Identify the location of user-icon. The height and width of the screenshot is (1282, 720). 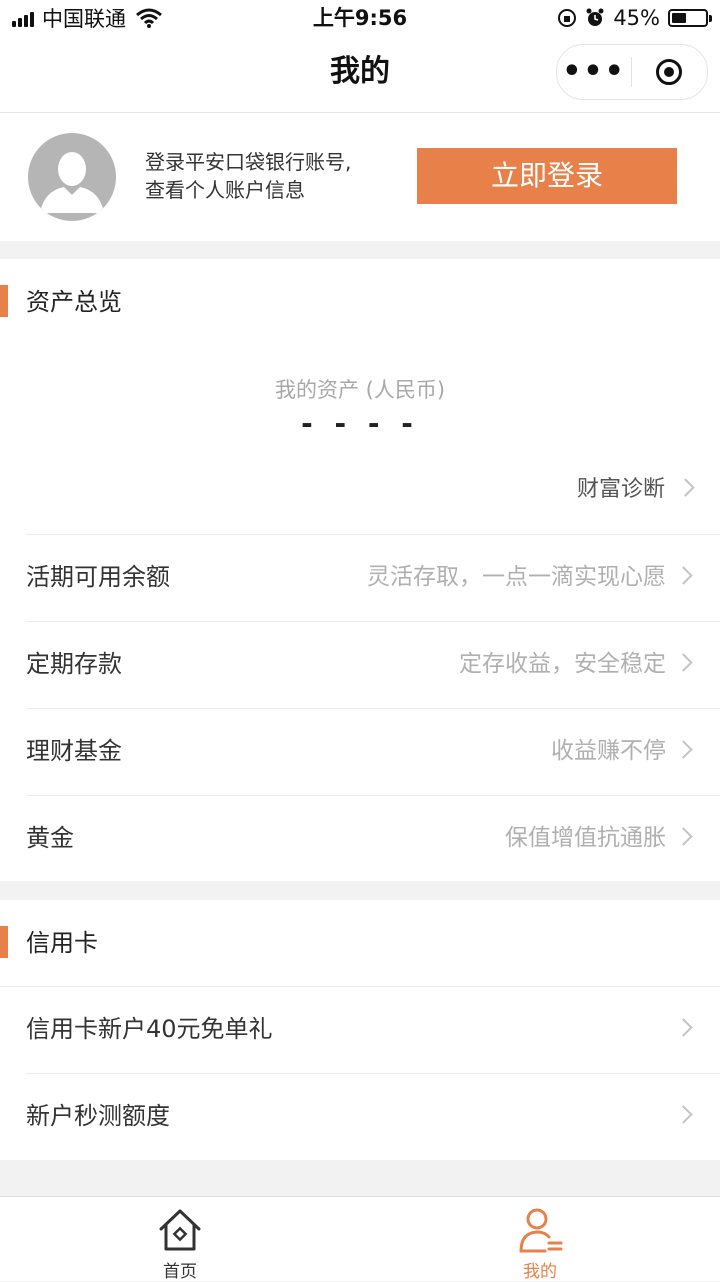
(541, 1230).